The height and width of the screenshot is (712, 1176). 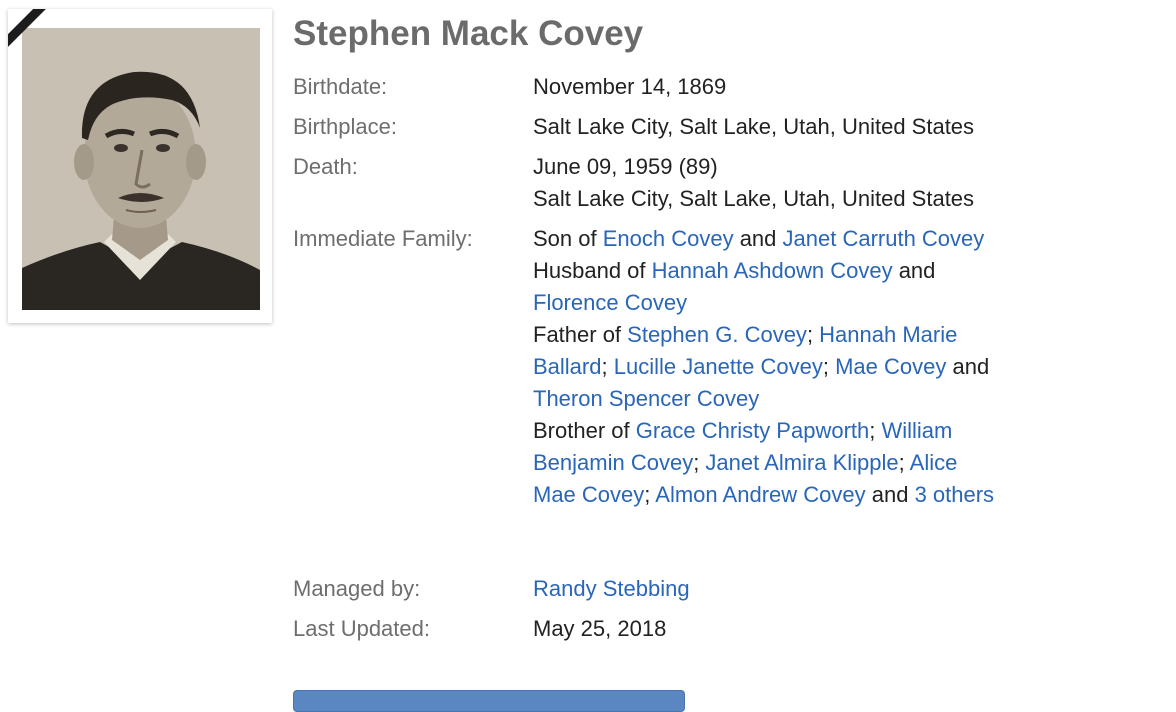 I want to click on link-more-siblings: 3 others, so click(x=955, y=494).